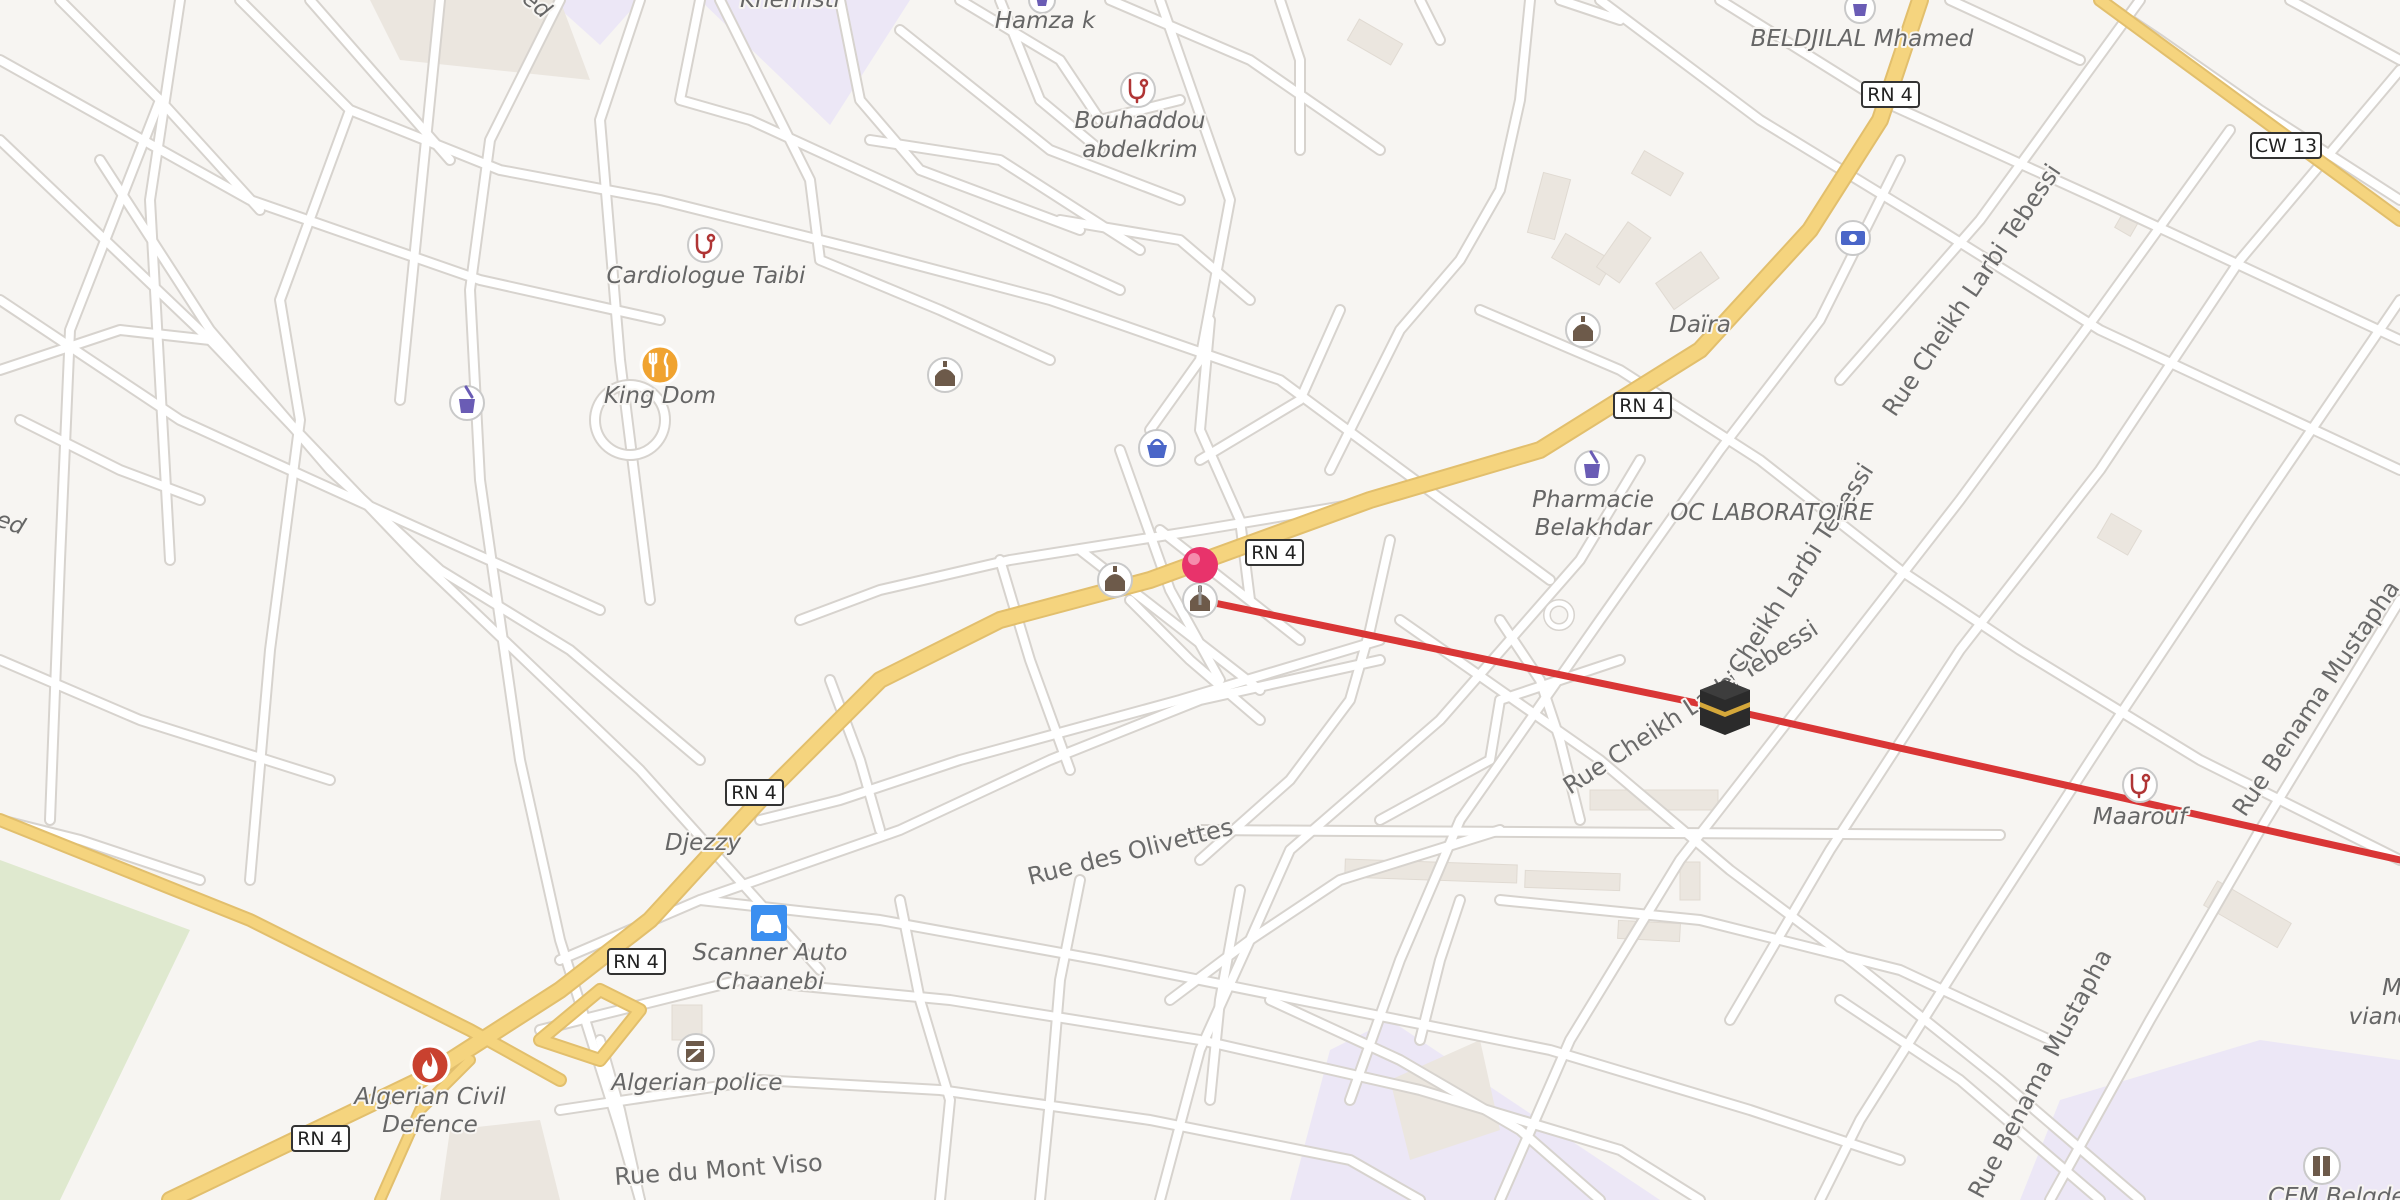  Describe the element at coordinates (770, 982) in the screenshot. I see `place-label-scanner-line2: Chaanebi` at that location.